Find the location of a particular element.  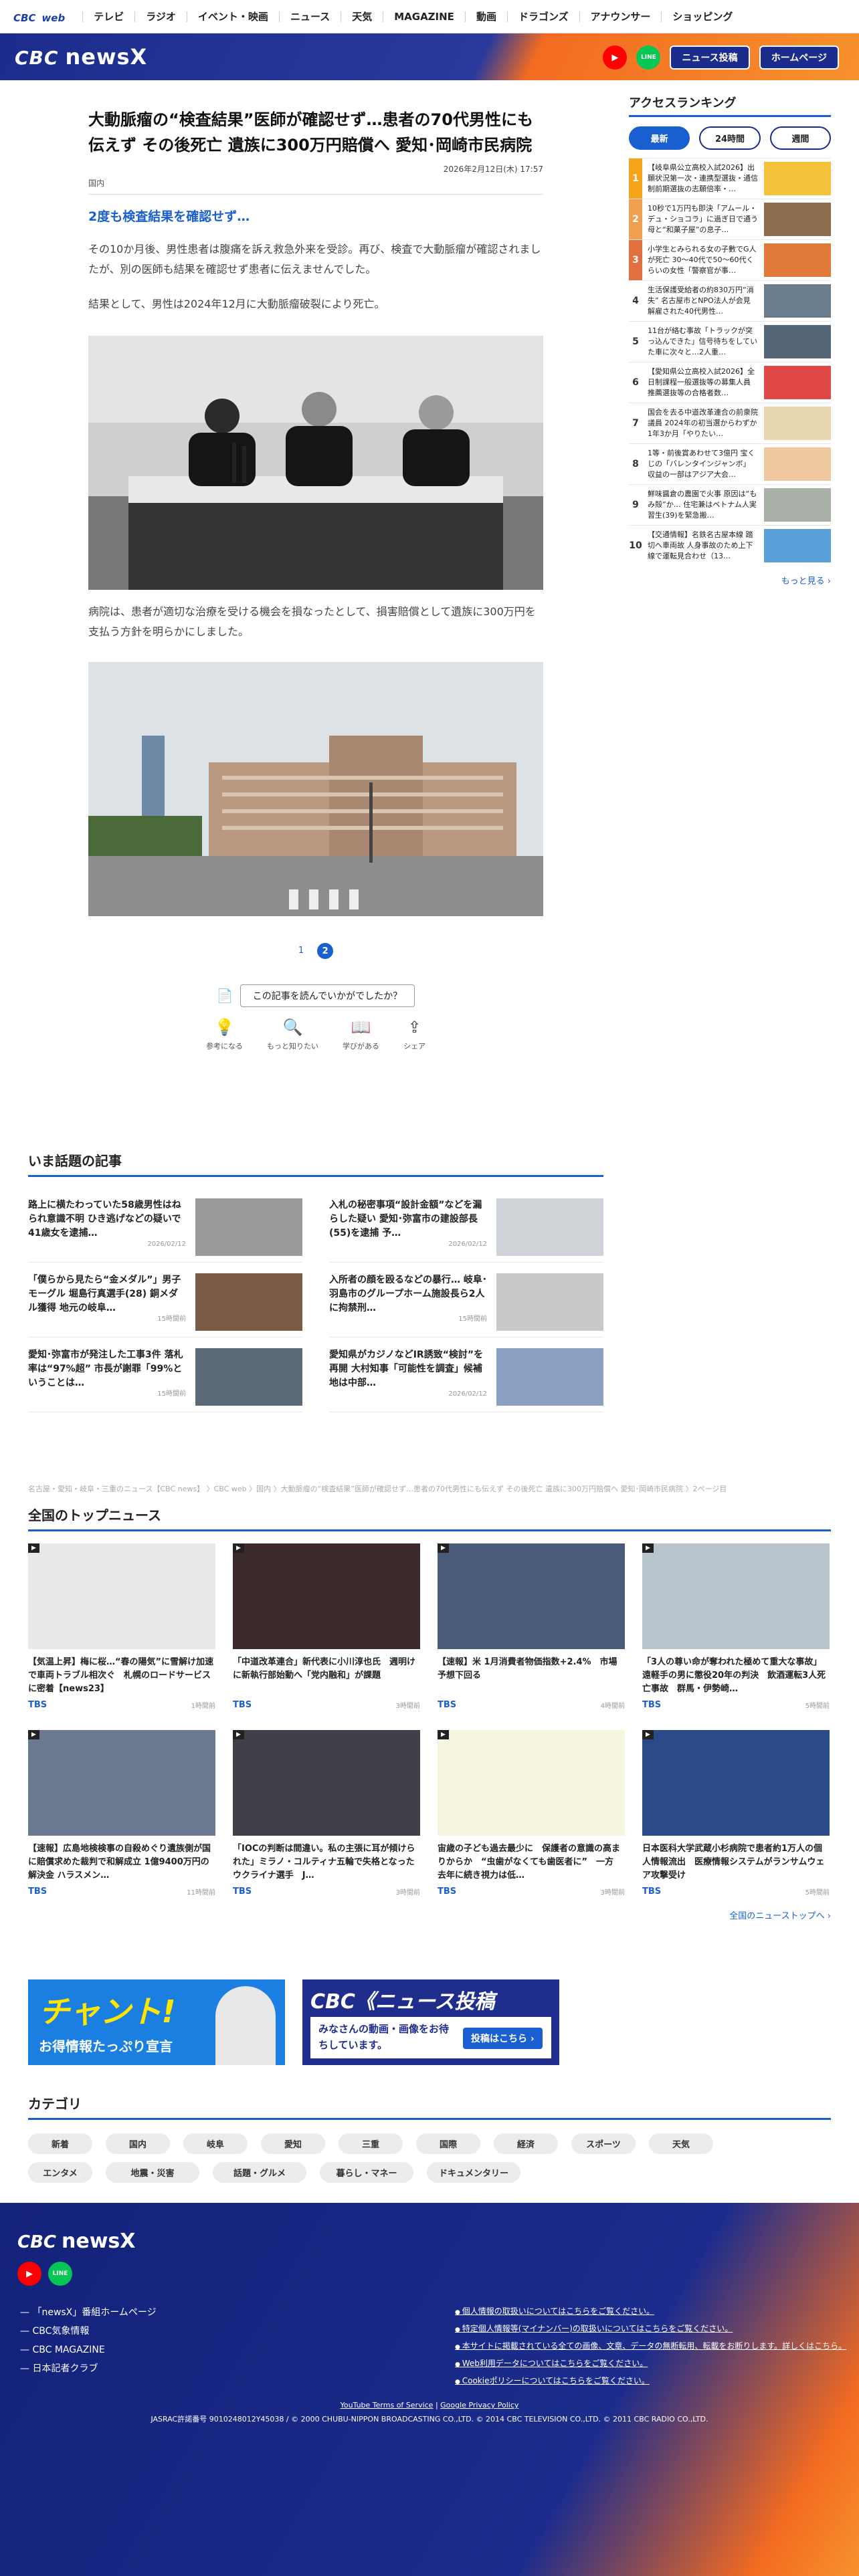

youtube-terms-link: YouTube Terms of Service is located at coordinates (388, 2405).